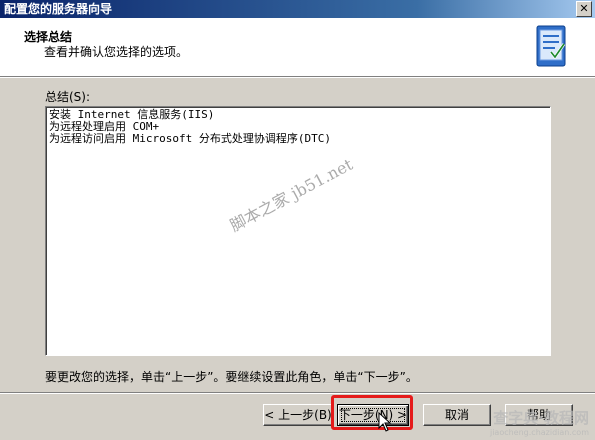 The width and height of the screenshot is (595, 440). Describe the element at coordinates (231, 377) in the screenshot. I see `instruction-text: 要更改您的选择，单击“上一步”。要继续设置此角色，单击“下一步”。` at that location.